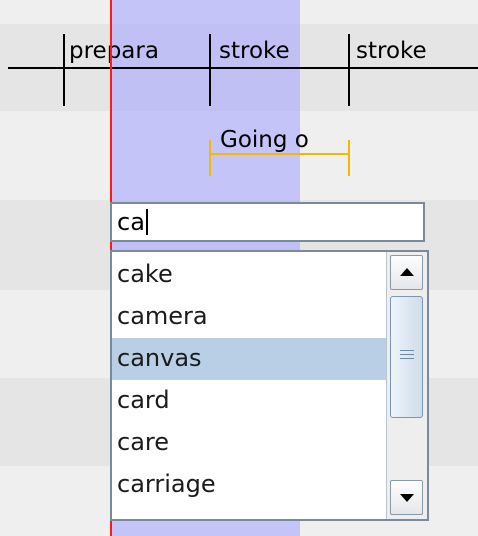 This screenshot has width=478, height=536. I want to click on scroll-up-button, so click(406, 272).